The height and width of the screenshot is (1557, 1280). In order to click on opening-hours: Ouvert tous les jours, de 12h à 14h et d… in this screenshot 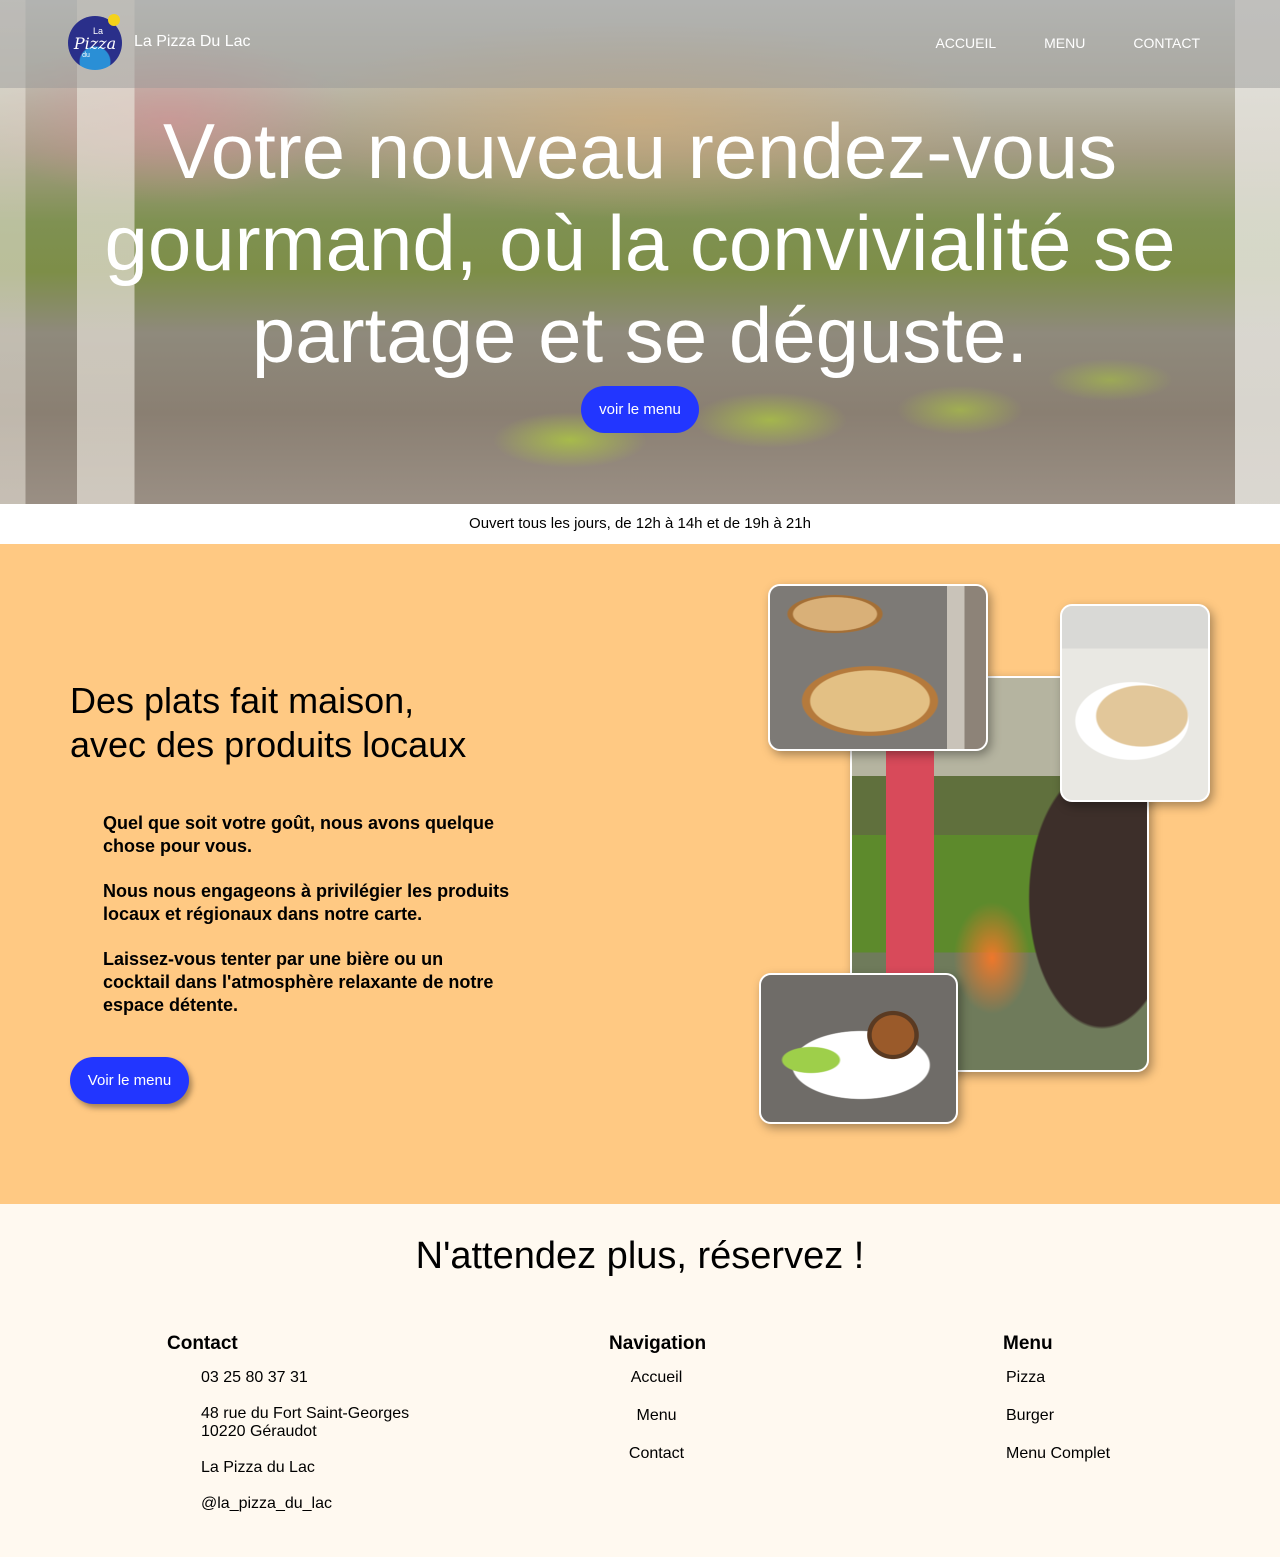, I will do `click(640, 524)`.